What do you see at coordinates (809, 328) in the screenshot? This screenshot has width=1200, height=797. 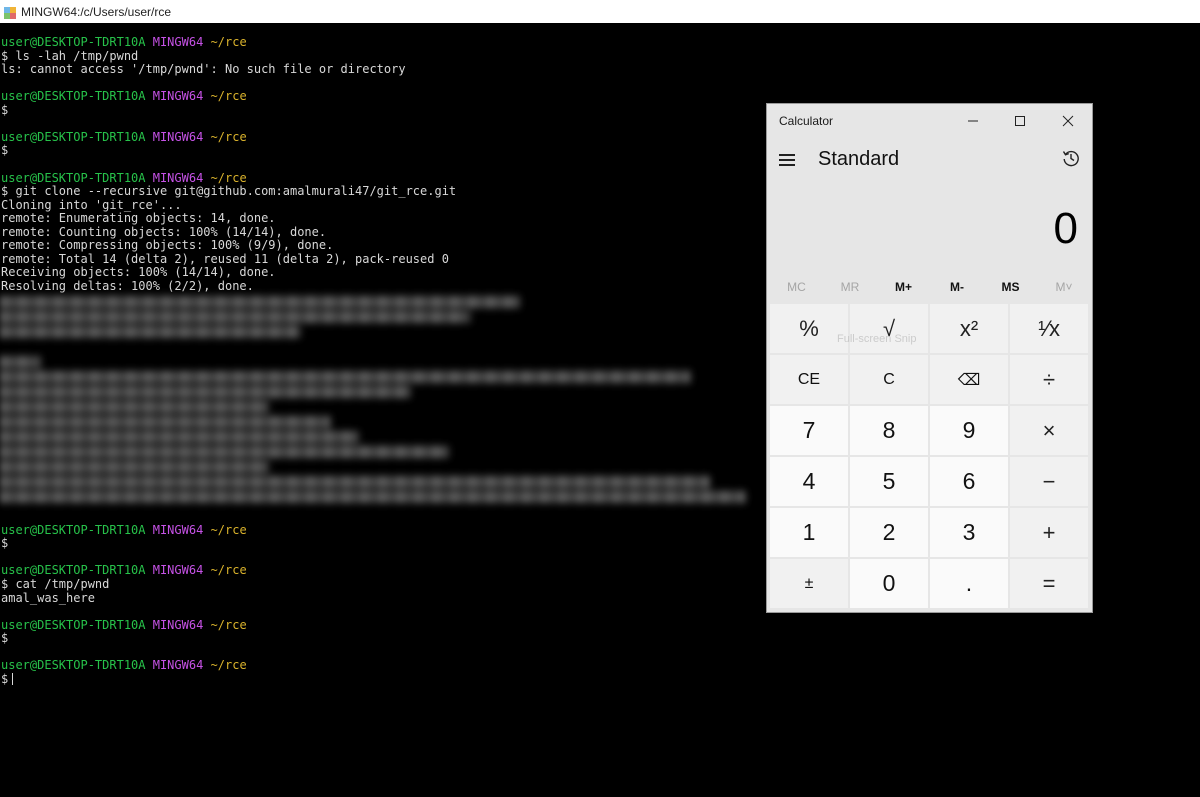 I see `percent-button: %` at bounding box center [809, 328].